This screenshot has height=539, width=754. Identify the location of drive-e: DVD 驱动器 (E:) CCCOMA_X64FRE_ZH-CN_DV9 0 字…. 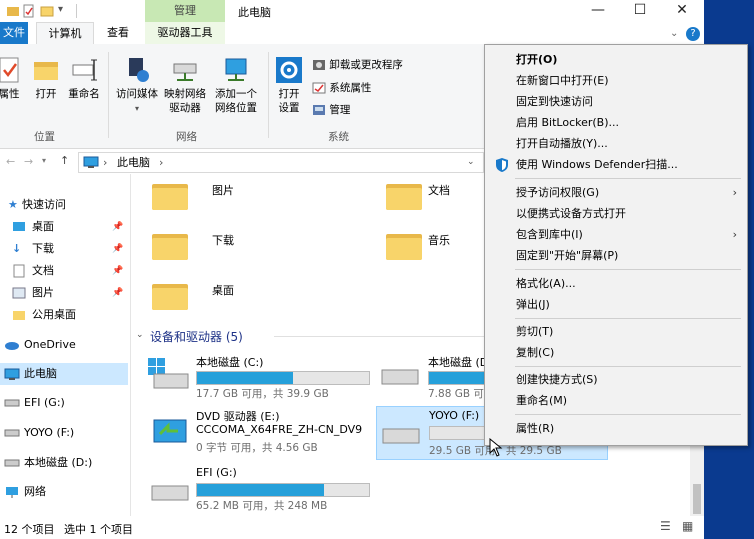
(263, 432).